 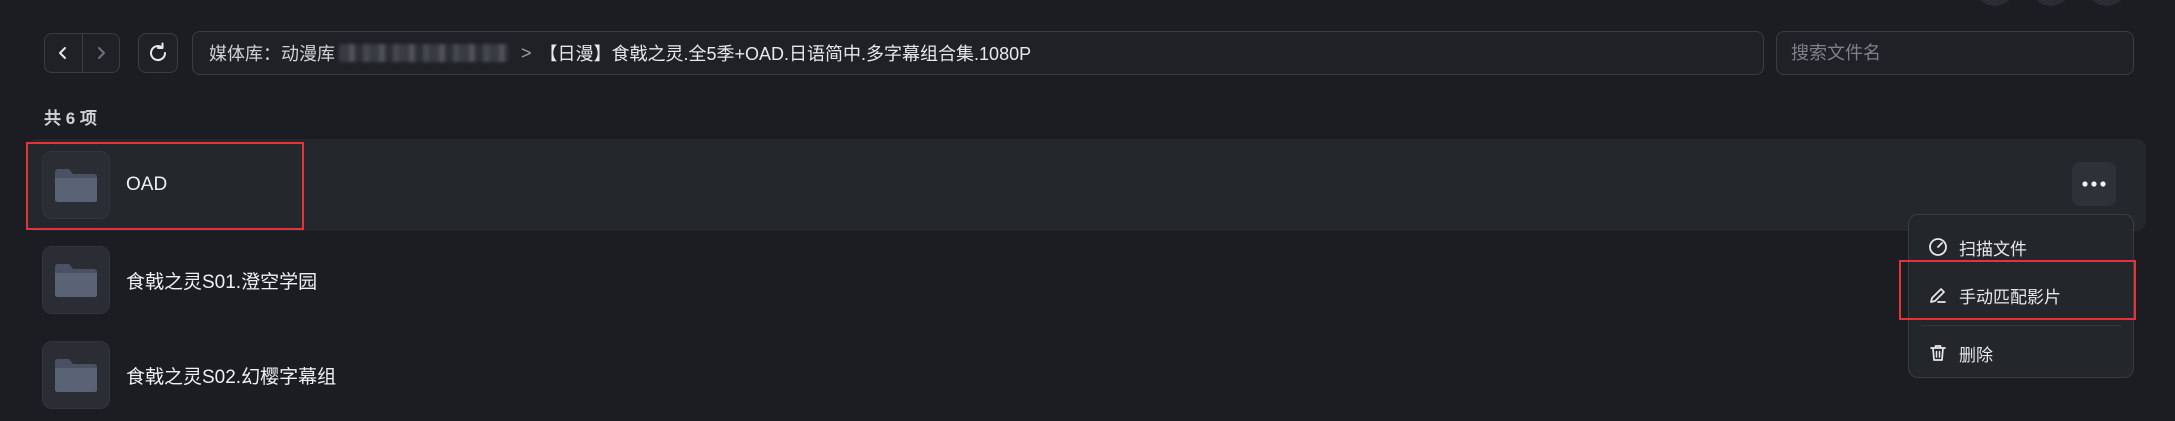 I want to click on search-input, so click(x=1955, y=53).